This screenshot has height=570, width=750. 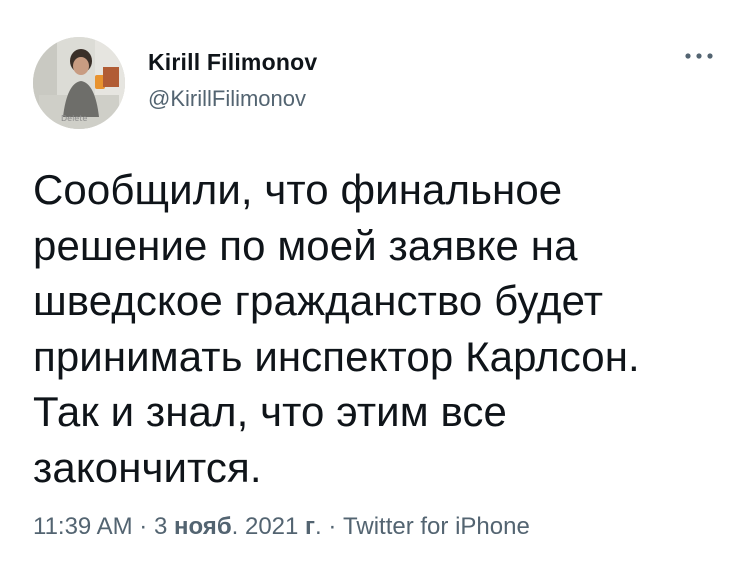 What do you see at coordinates (227, 99) in the screenshot?
I see `author-handle: @KirillFilimonov` at bounding box center [227, 99].